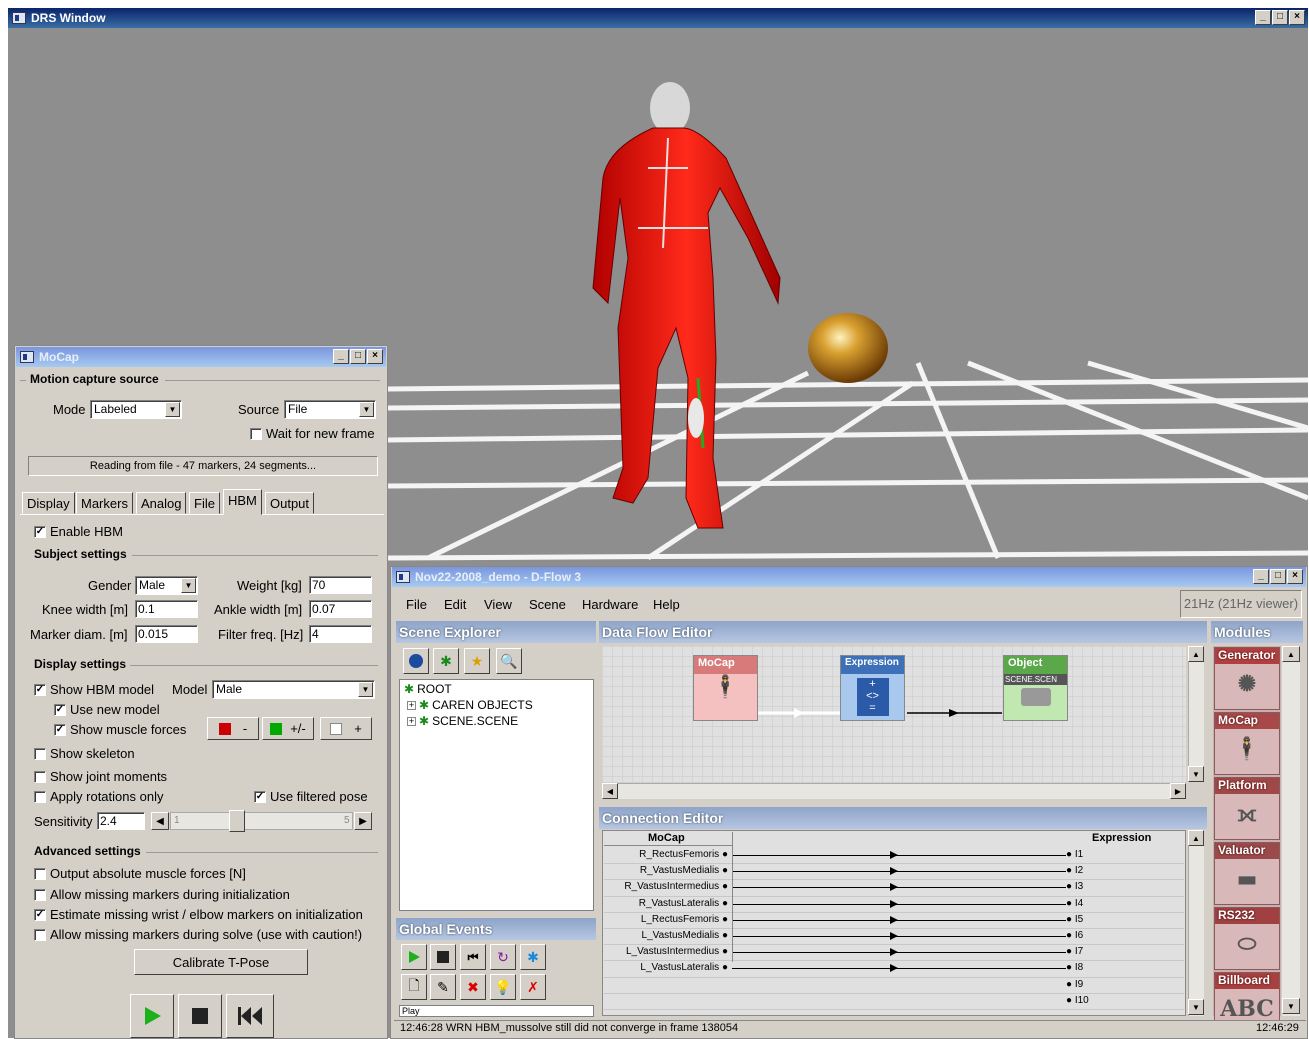  I want to click on edit-event-button: ✎, so click(443, 987).